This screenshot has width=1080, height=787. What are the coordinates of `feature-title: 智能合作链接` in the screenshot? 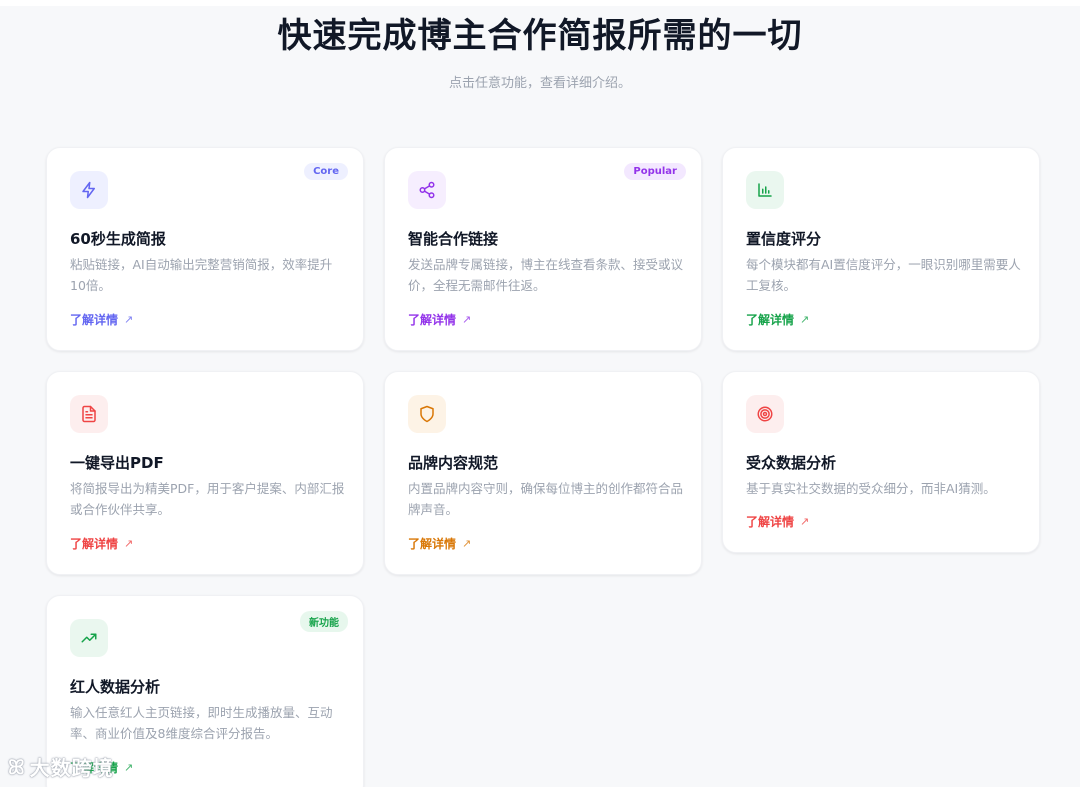 It's located at (453, 239).